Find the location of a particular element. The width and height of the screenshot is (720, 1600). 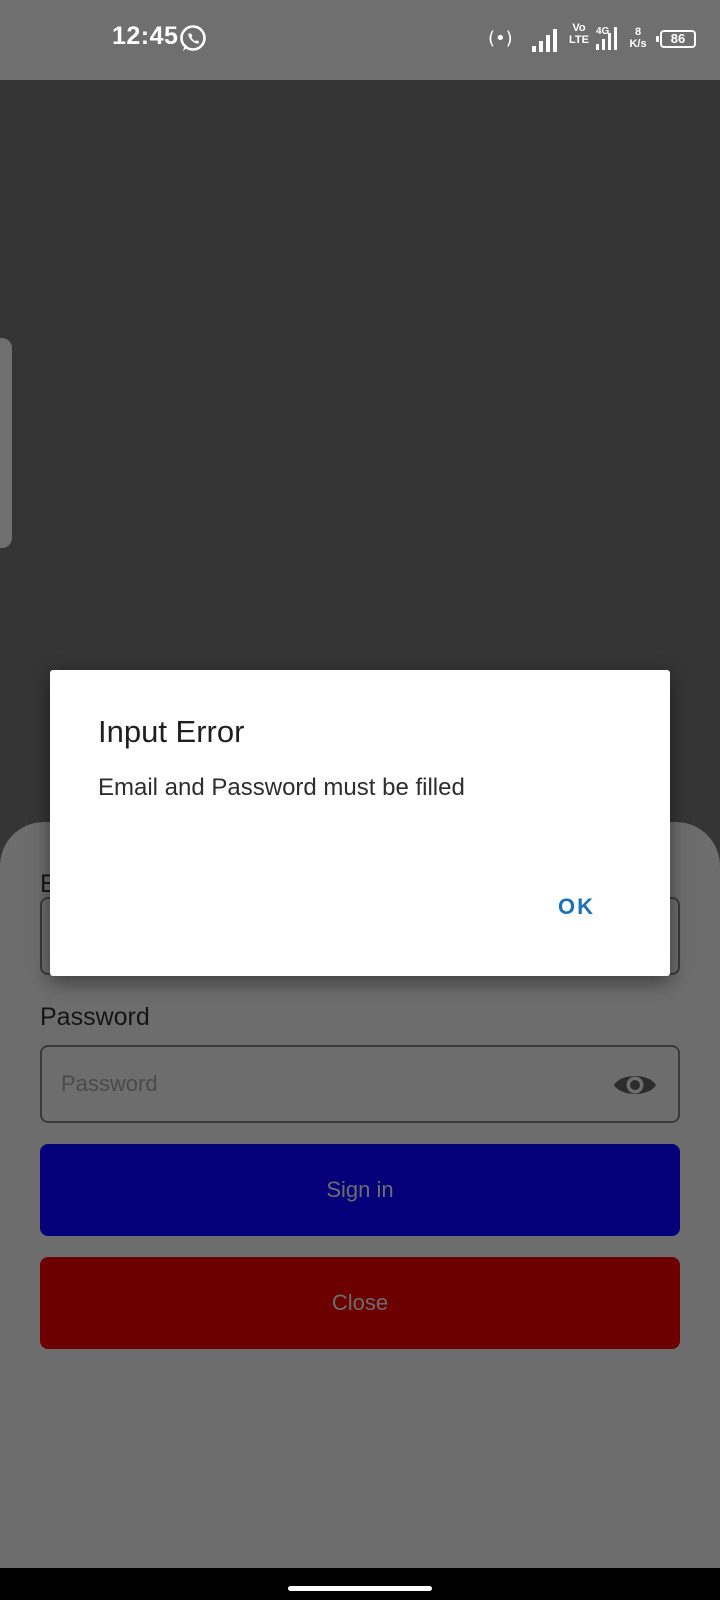

battery-icon: 86 is located at coordinates (676, 39).